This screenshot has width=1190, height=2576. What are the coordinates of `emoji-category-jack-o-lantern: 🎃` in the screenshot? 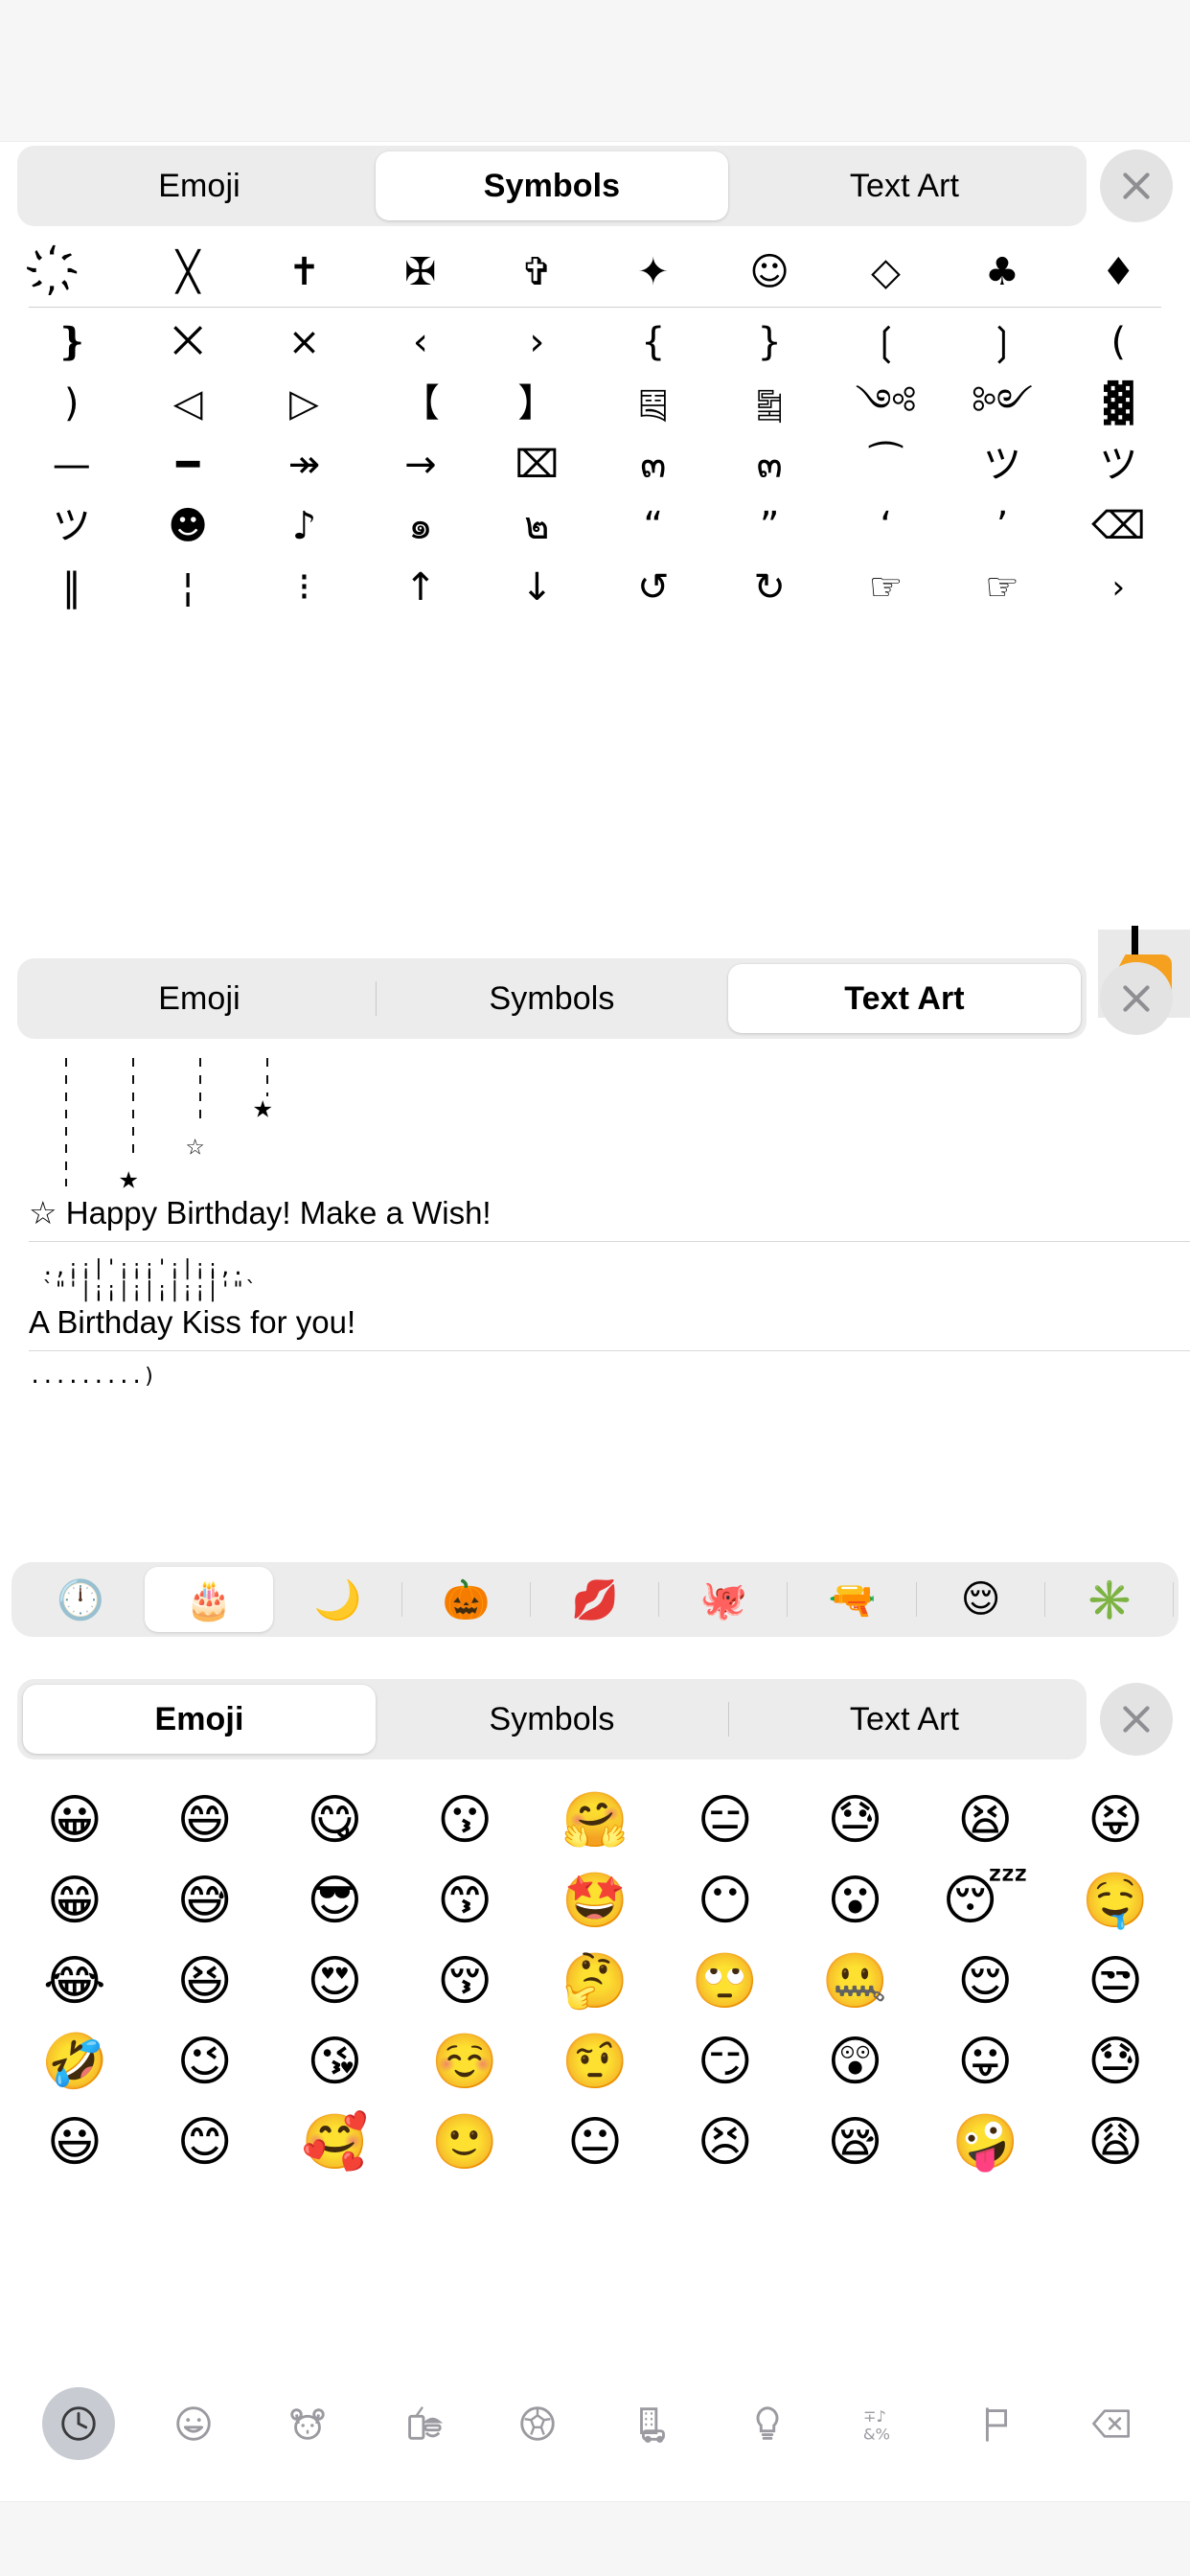 It's located at (467, 1599).